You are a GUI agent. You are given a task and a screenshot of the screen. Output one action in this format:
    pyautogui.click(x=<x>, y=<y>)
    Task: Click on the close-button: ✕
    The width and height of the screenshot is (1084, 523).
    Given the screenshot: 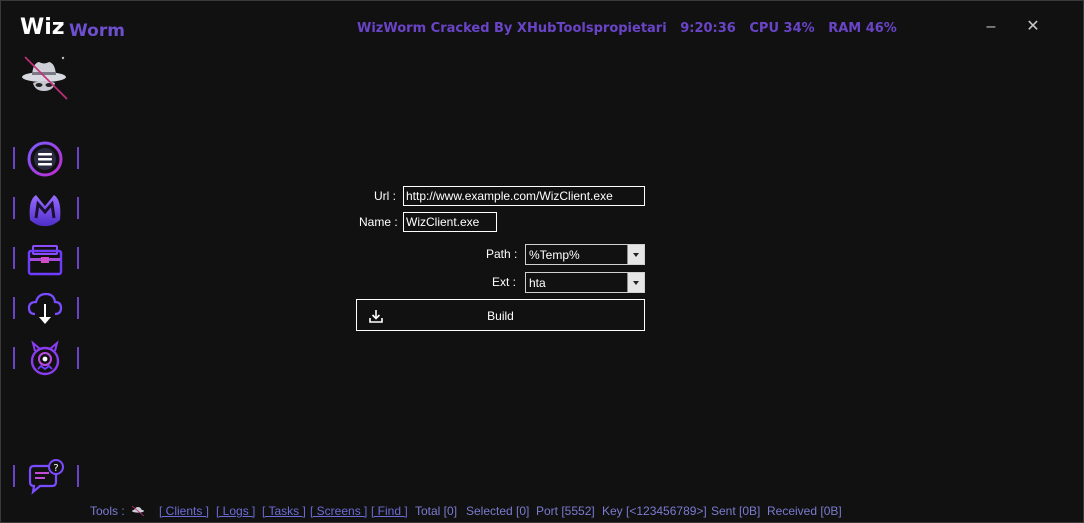 What is the action you would take?
    pyautogui.click(x=1033, y=27)
    